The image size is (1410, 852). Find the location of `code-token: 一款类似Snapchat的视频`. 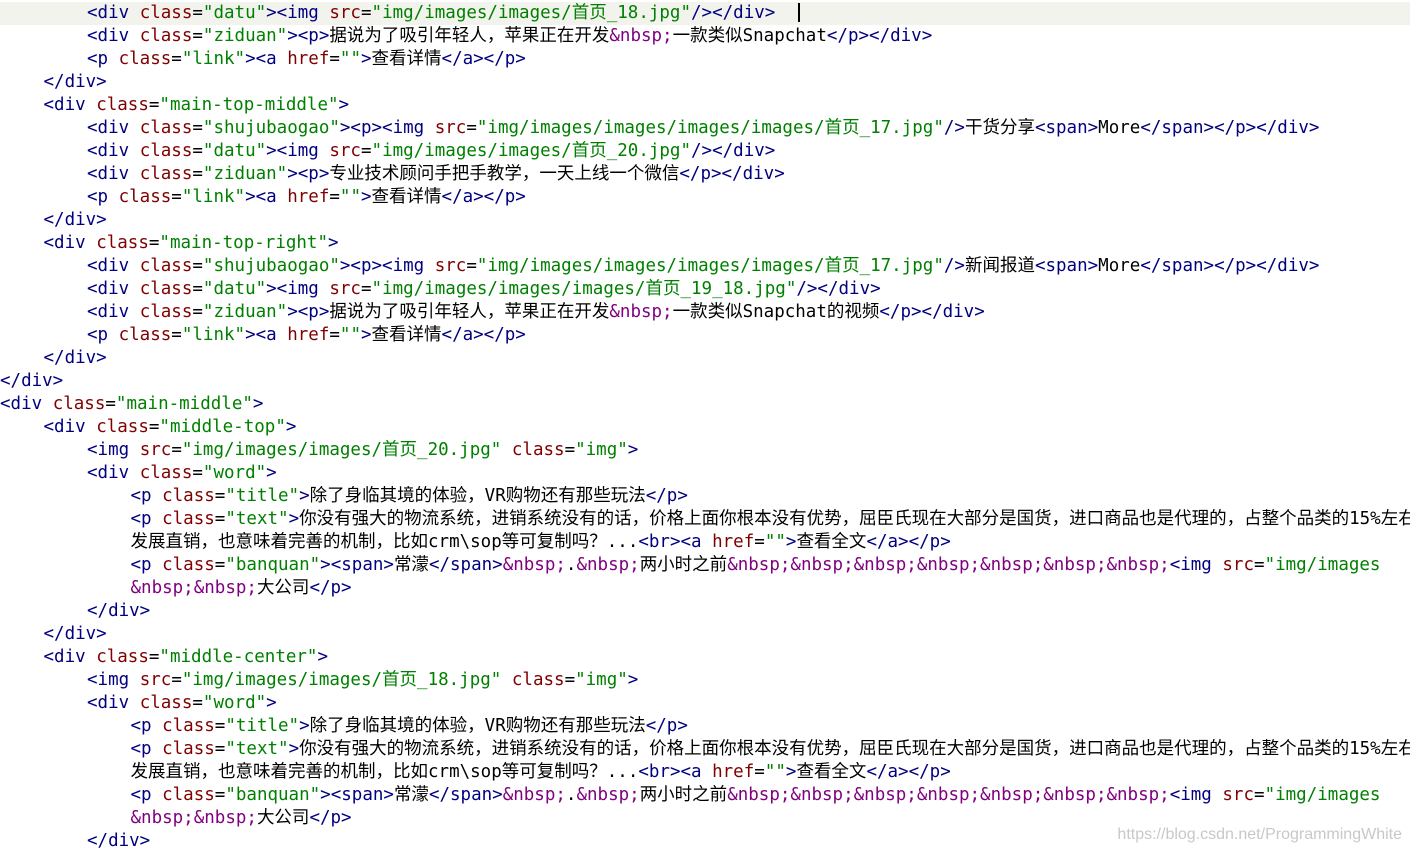

code-token: 一款类似Snapchat的视频 is located at coordinates (776, 312).